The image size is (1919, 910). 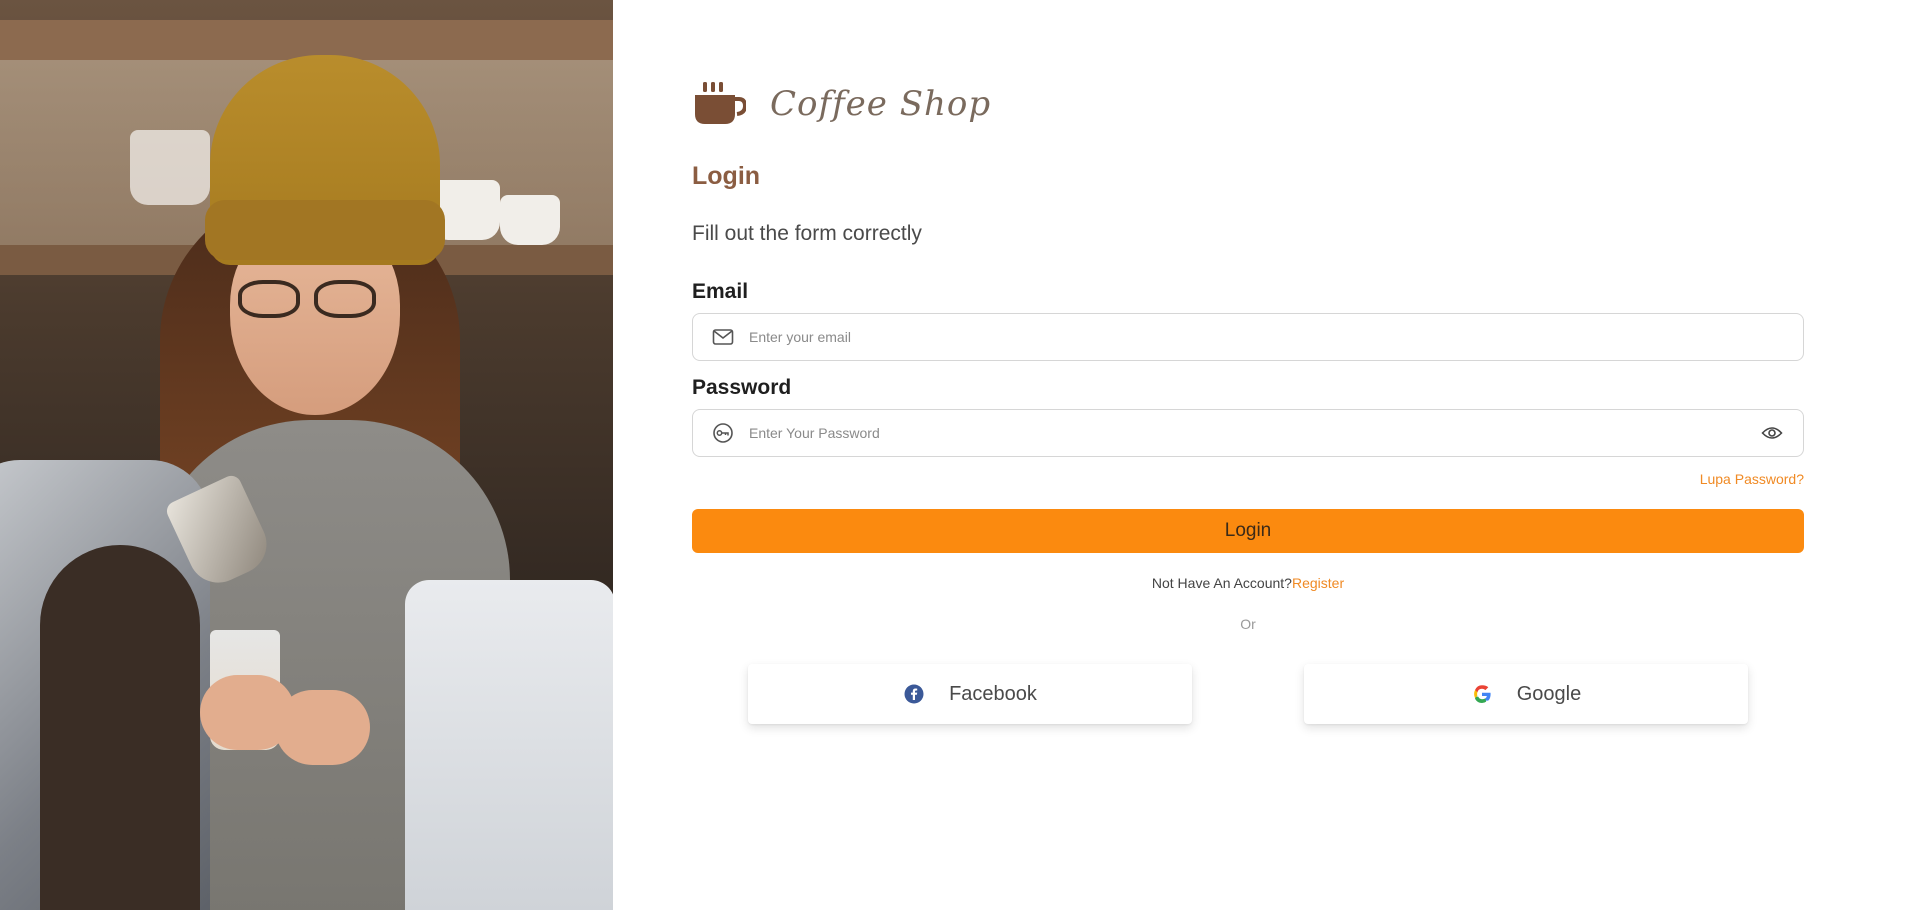 I want to click on password-input, so click(x=1254, y=433).